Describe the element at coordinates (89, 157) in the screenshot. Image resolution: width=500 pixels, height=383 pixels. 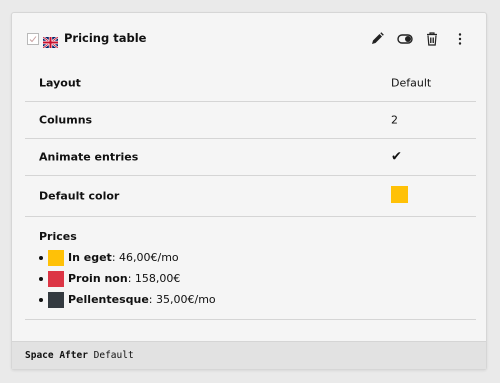
I see `animate-entries-label: Animate entries` at that location.